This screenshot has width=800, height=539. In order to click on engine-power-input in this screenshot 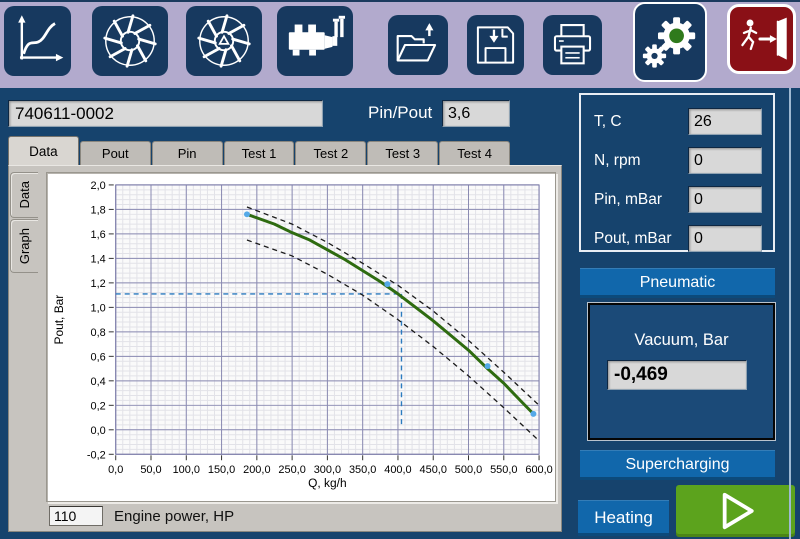, I will do `click(76, 516)`.